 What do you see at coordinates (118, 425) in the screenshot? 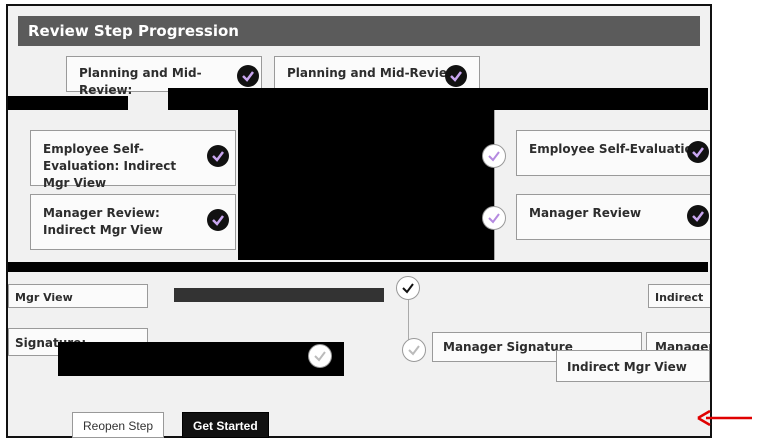
I see `reopen-step-button: Reopen Step` at bounding box center [118, 425].